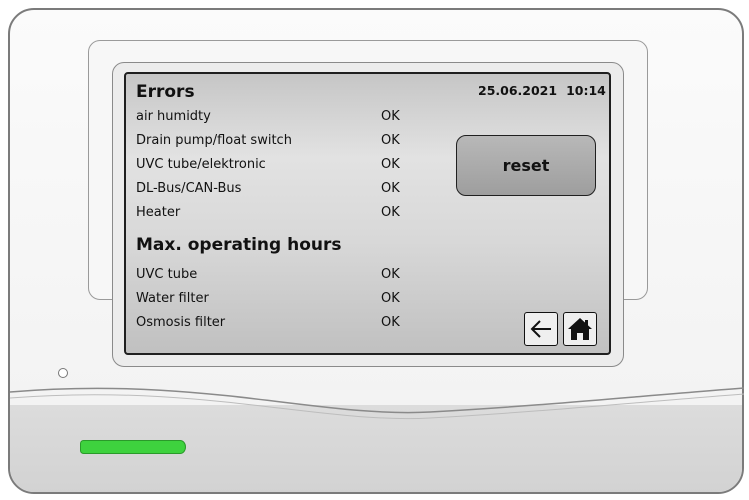 The height and width of the screenshot is (500, 749). Describe the element at coordinates (390, 140) in the screenshot. I see `error-status-drain-pump: OK` at that location.